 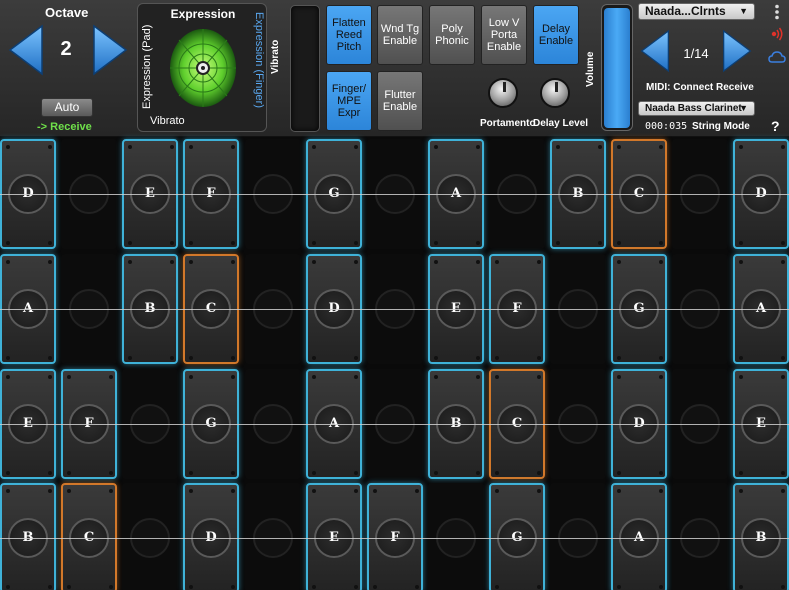 I want to click on preset-next-button, so click(x=737, y=51).